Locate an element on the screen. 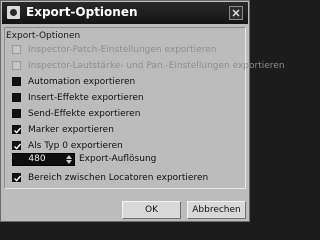 The image size is (320, 240). group-title: Export-Optionen is located at coordinates (43, 36).